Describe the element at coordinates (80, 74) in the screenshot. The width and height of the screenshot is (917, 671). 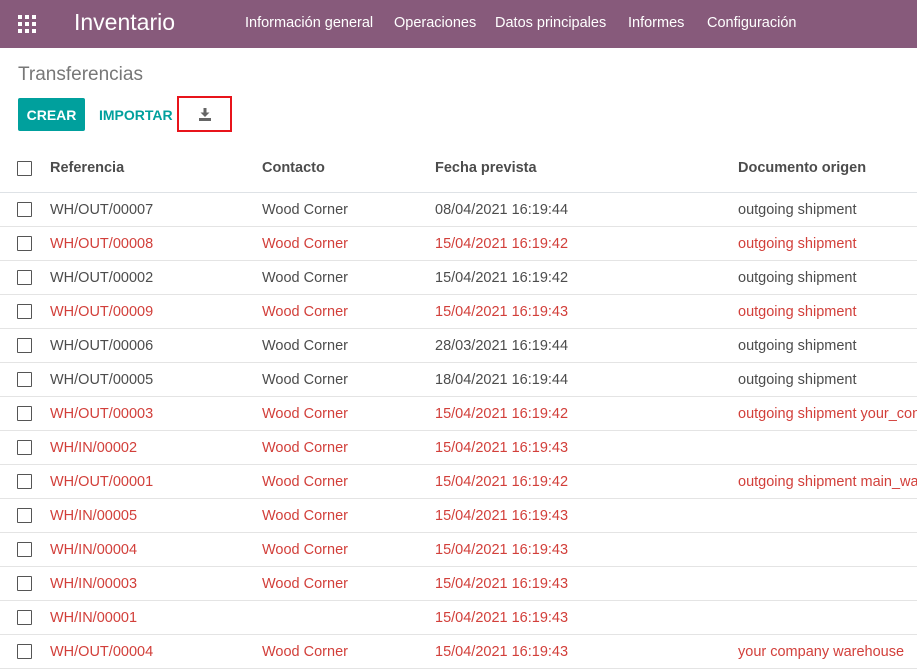
I see `breadcrumb: Transferencias` at that location.